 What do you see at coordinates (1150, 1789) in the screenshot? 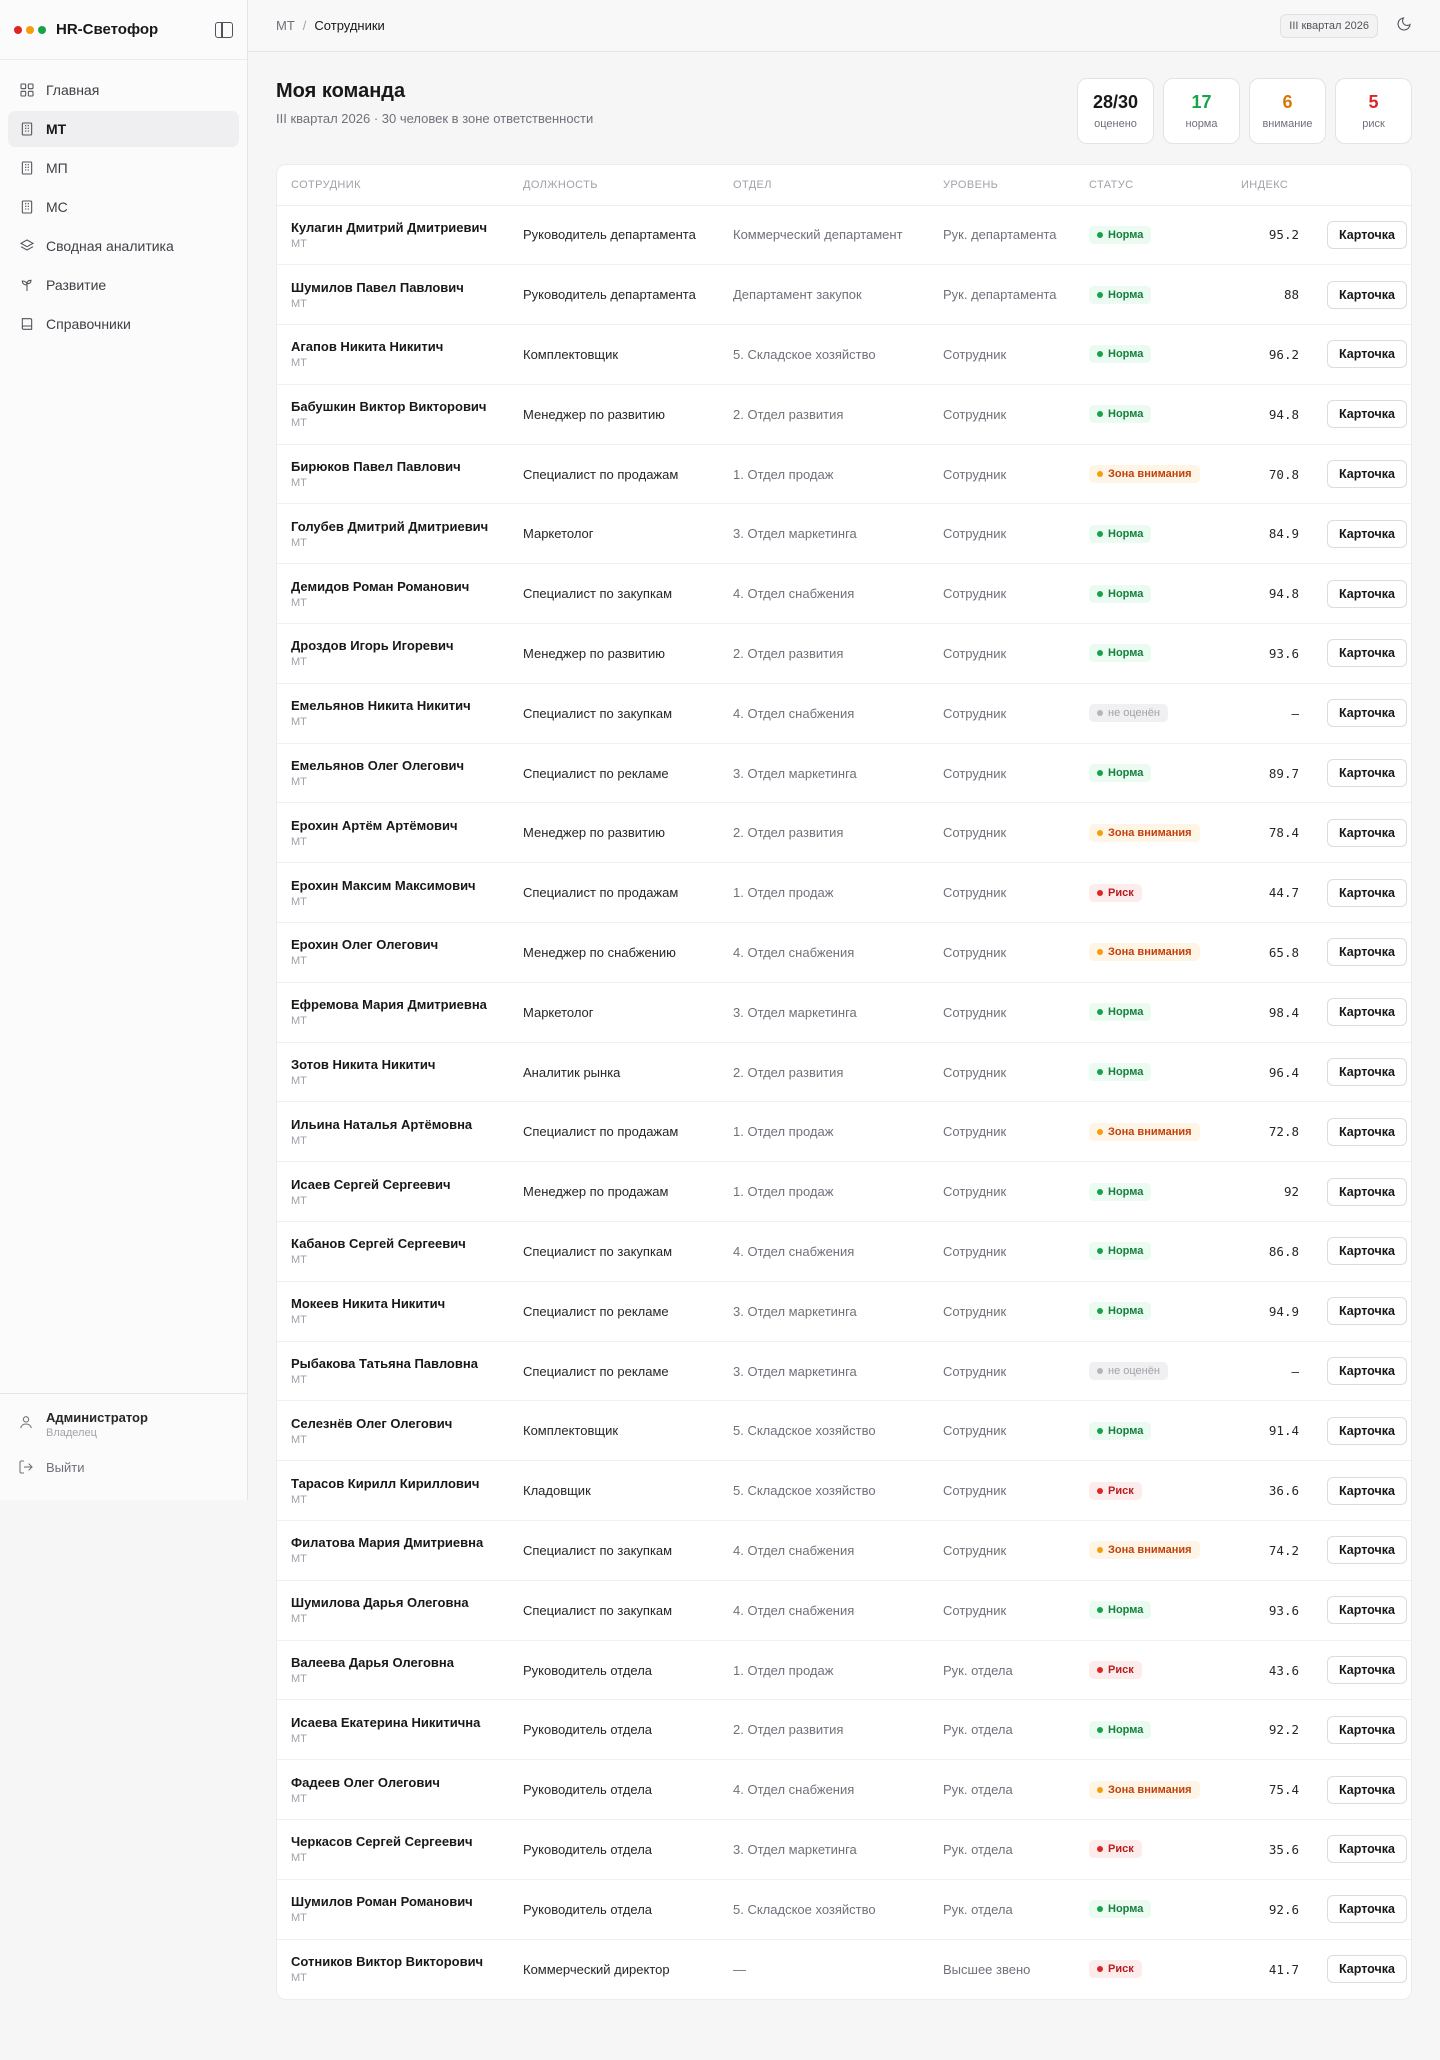
I see `status-label: Зона внимания` at bounding box center [1150, 1789].